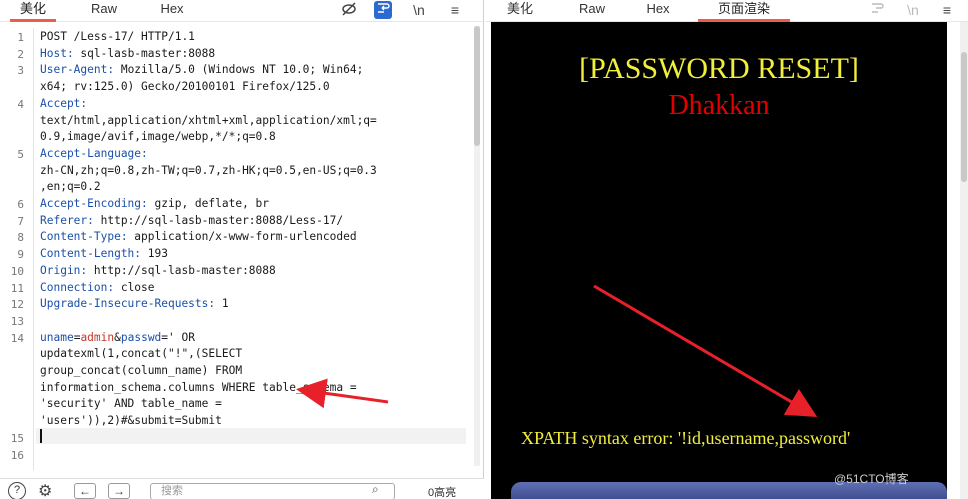 The image size is (968, 499). What do you see at coordinates (17, 438) in the screenshot?
I see `line-number: 15` at bounding box center [17, 438].